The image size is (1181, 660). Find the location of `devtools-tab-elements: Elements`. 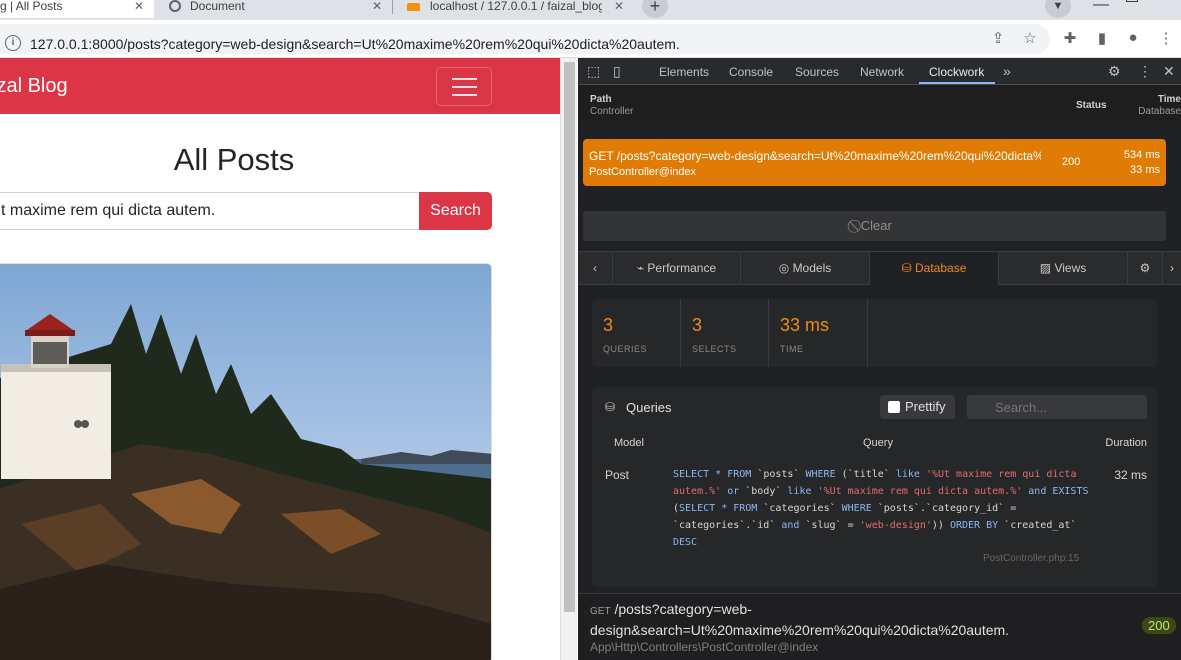

devtools-tab-elements: Elements is located at coordinates (684, 72).